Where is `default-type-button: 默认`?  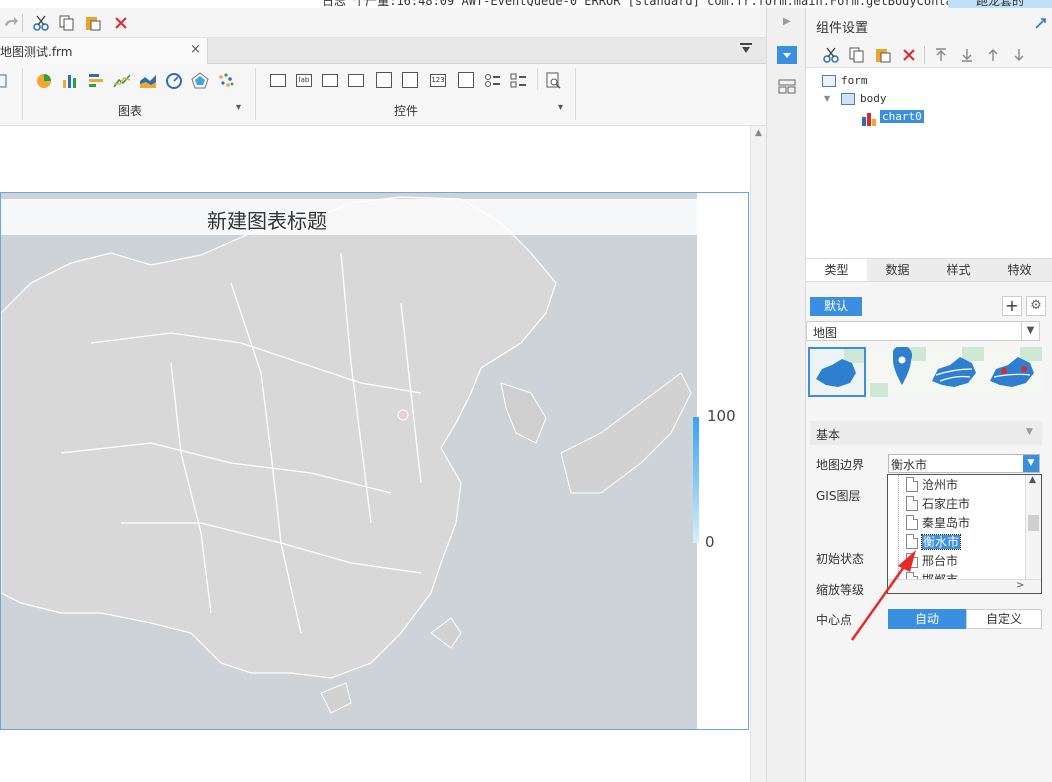 default-type-button: 默认 is located at coordinates (836, 306).